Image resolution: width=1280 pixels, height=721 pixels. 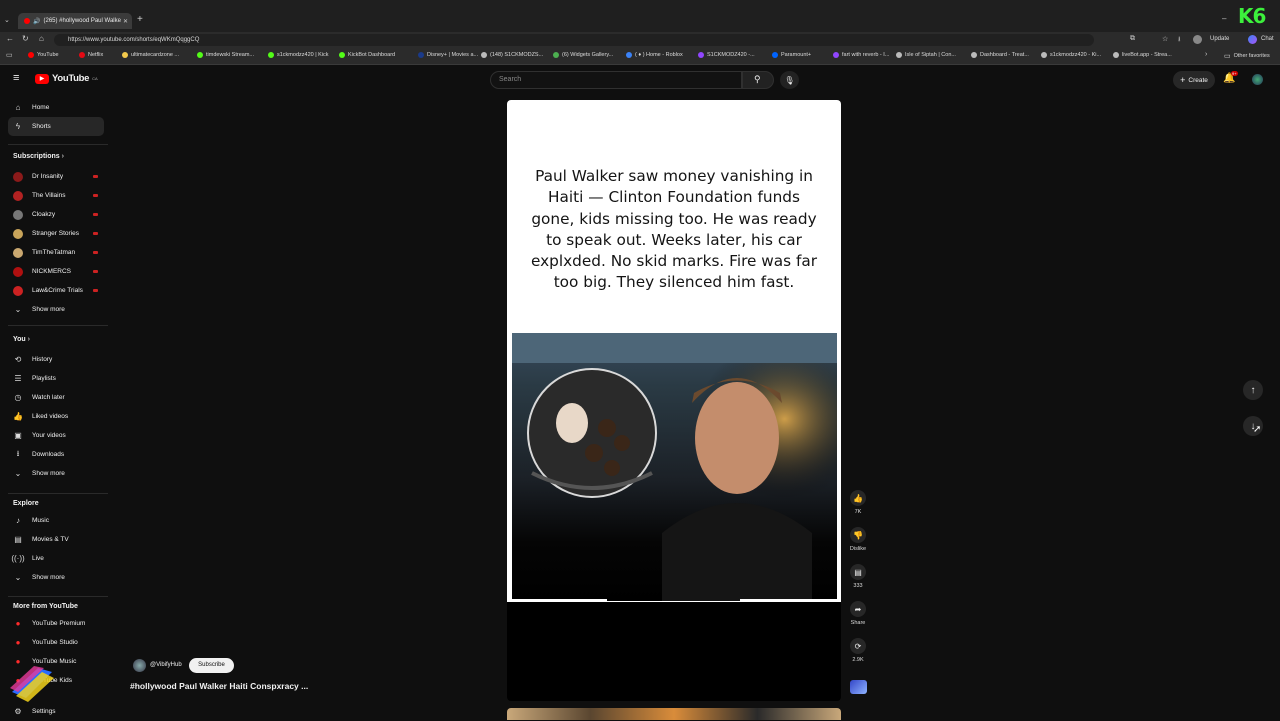 I want to click on comments-button: ▤ 333, so click(x=858, y=576).